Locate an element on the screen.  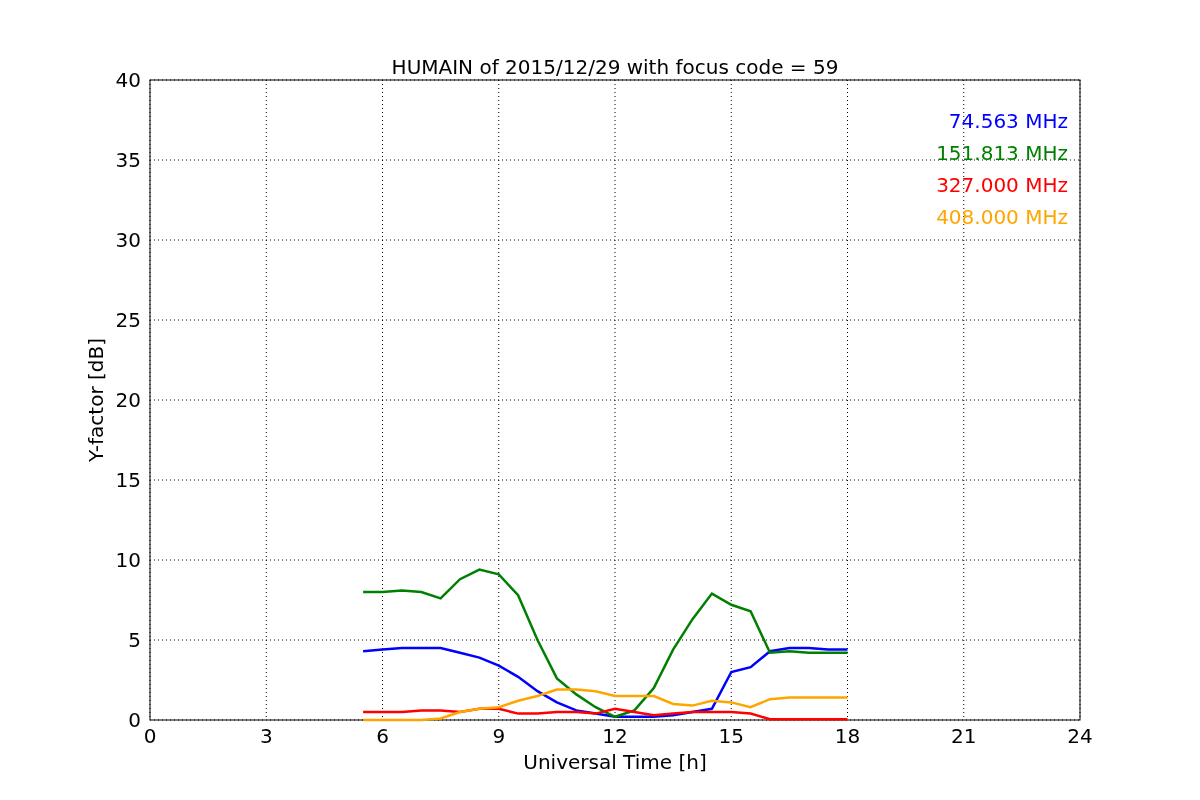
x-tick-label: 21 is located at coordinates (964, 736).